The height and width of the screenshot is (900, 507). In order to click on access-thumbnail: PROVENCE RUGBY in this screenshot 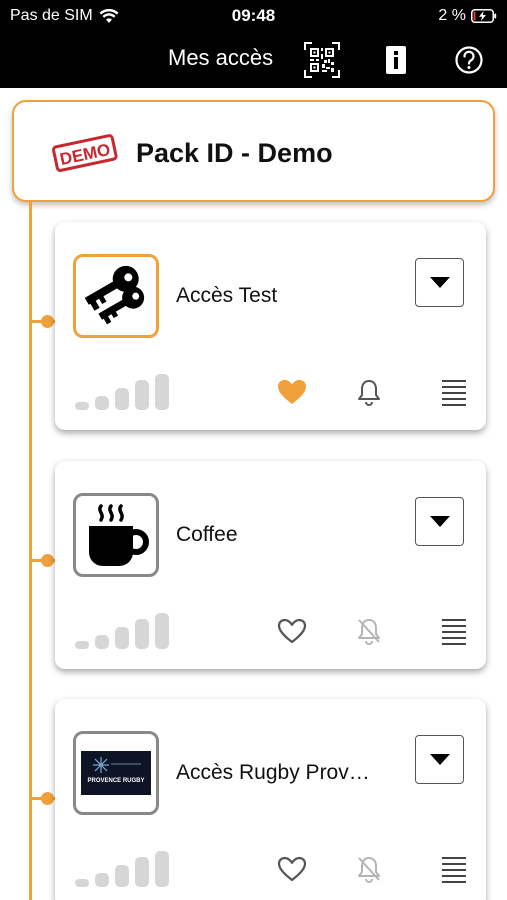, I will do `click(116, 773)`.